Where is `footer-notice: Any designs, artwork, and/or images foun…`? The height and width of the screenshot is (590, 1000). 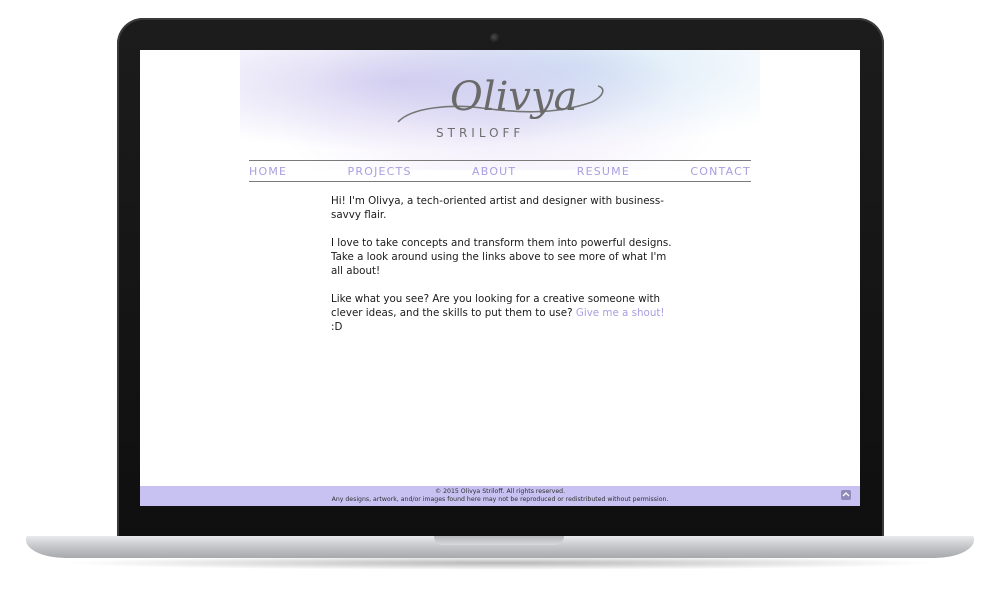
footer-notice: Any designs, artwork, and/or images foun… is located at coordinates (500, 499).